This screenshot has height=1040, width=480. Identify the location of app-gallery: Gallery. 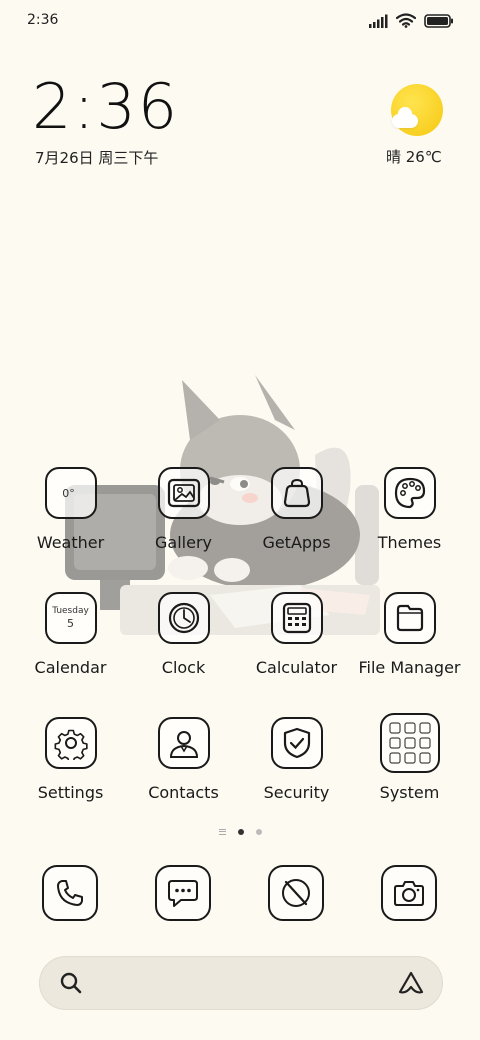
(183, 509).